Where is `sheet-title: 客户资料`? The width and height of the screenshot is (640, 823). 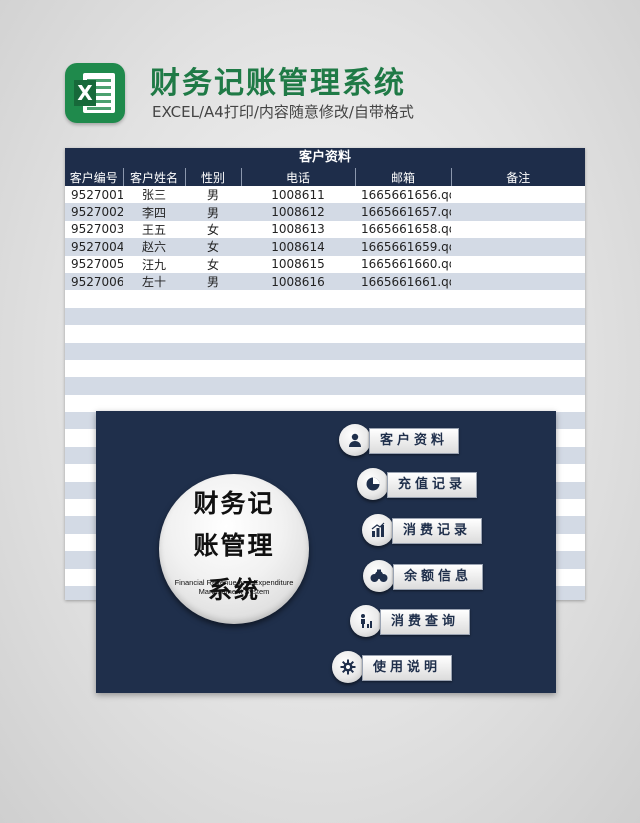 sheet-title: 客户资料 is located at coordinates (325, 158).